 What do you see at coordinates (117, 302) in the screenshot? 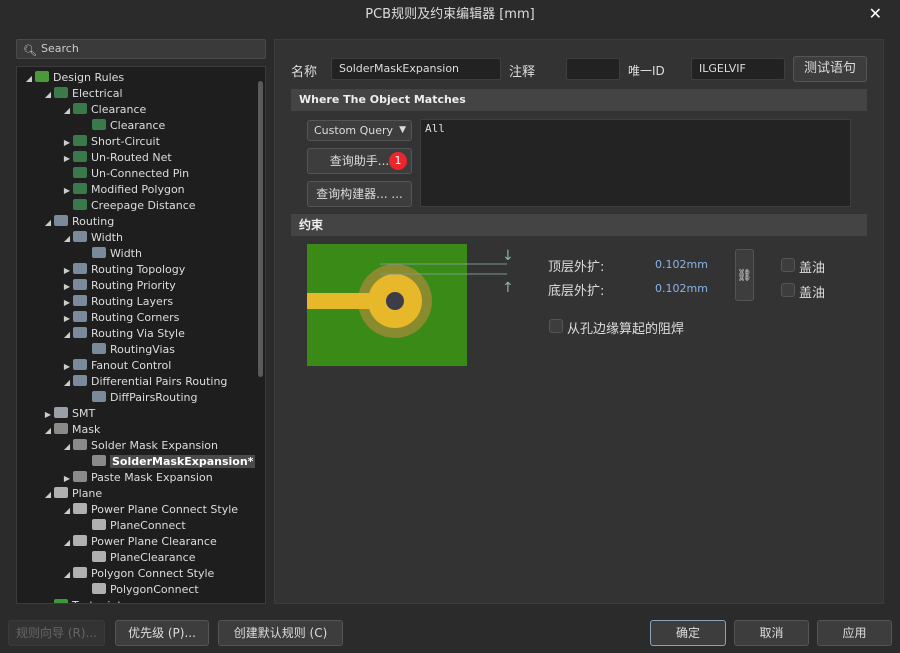
I see `tree-item: ▶ Routing Layers` at bounding box center [117, 302].